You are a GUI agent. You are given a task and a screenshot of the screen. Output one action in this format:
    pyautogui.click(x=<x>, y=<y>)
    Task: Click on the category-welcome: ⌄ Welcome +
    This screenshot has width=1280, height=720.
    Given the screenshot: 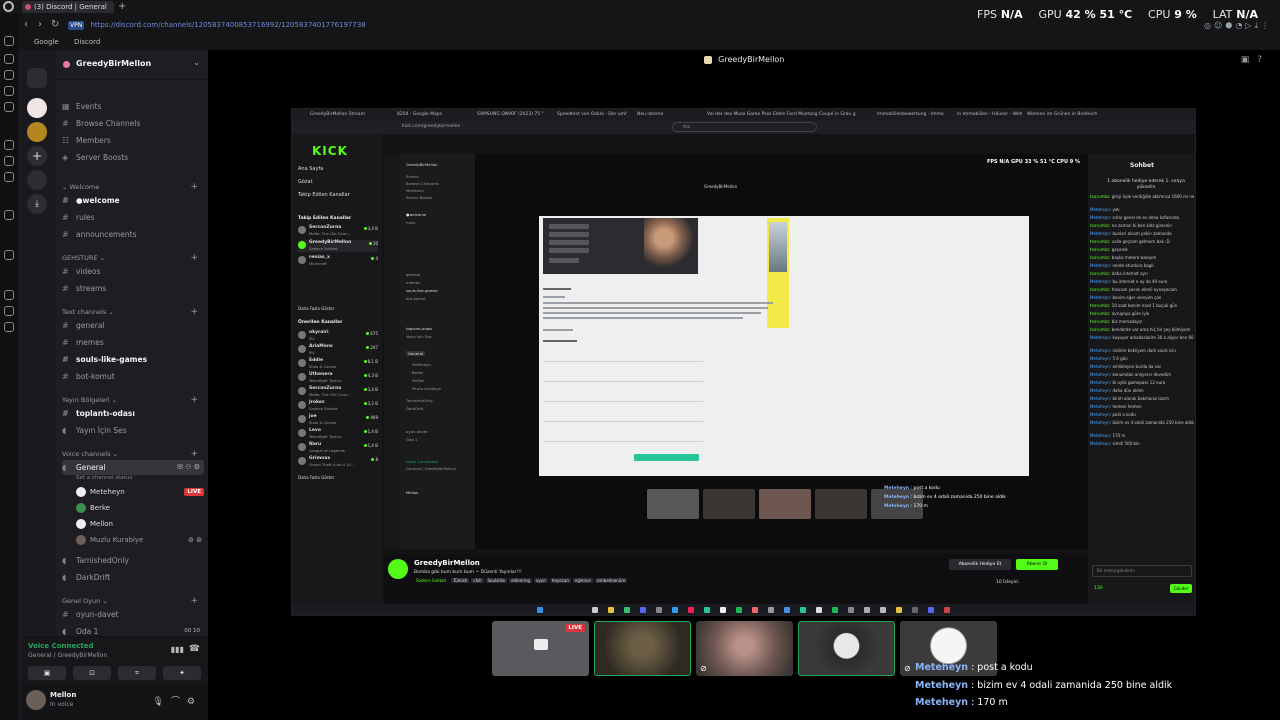 What is the action you would take?
    pyautogui.click(x=133, y=187)
    